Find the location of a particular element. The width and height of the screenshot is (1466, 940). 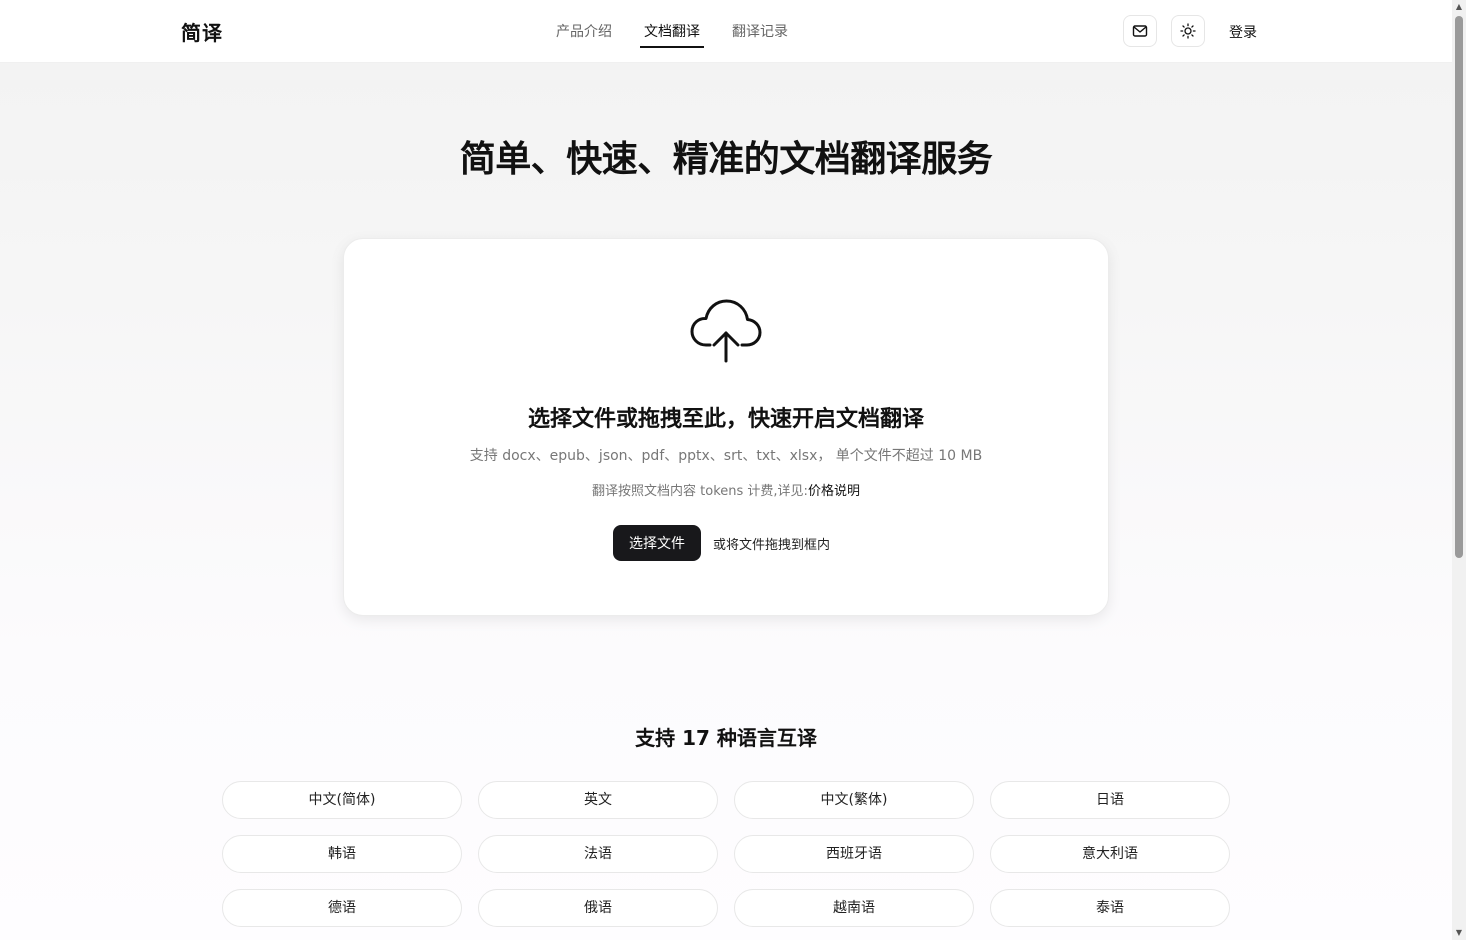

theme-toggle-button is located at coordinates (1188, 31).